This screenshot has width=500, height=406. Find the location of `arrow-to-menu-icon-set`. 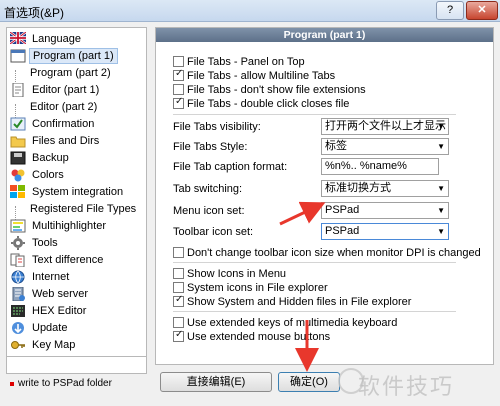

arrow-to-menu-icon-set is located at coordinates (302, 213).